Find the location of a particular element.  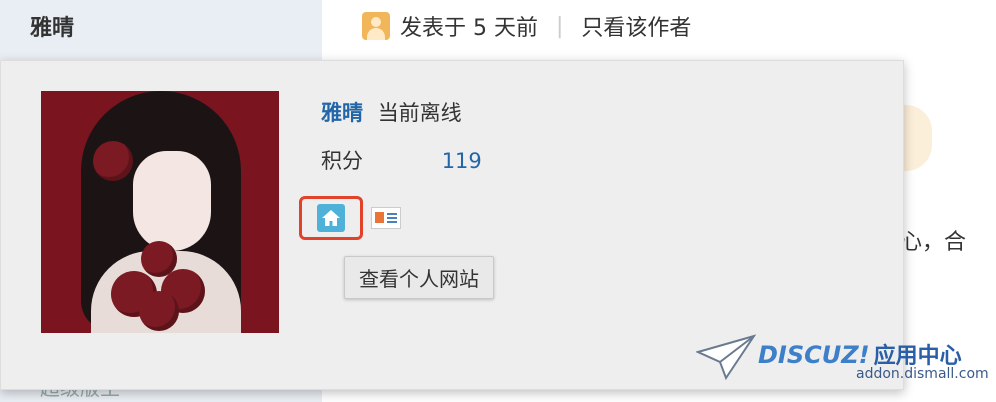

paper-plane-icon is located at coordinates (726, 357).